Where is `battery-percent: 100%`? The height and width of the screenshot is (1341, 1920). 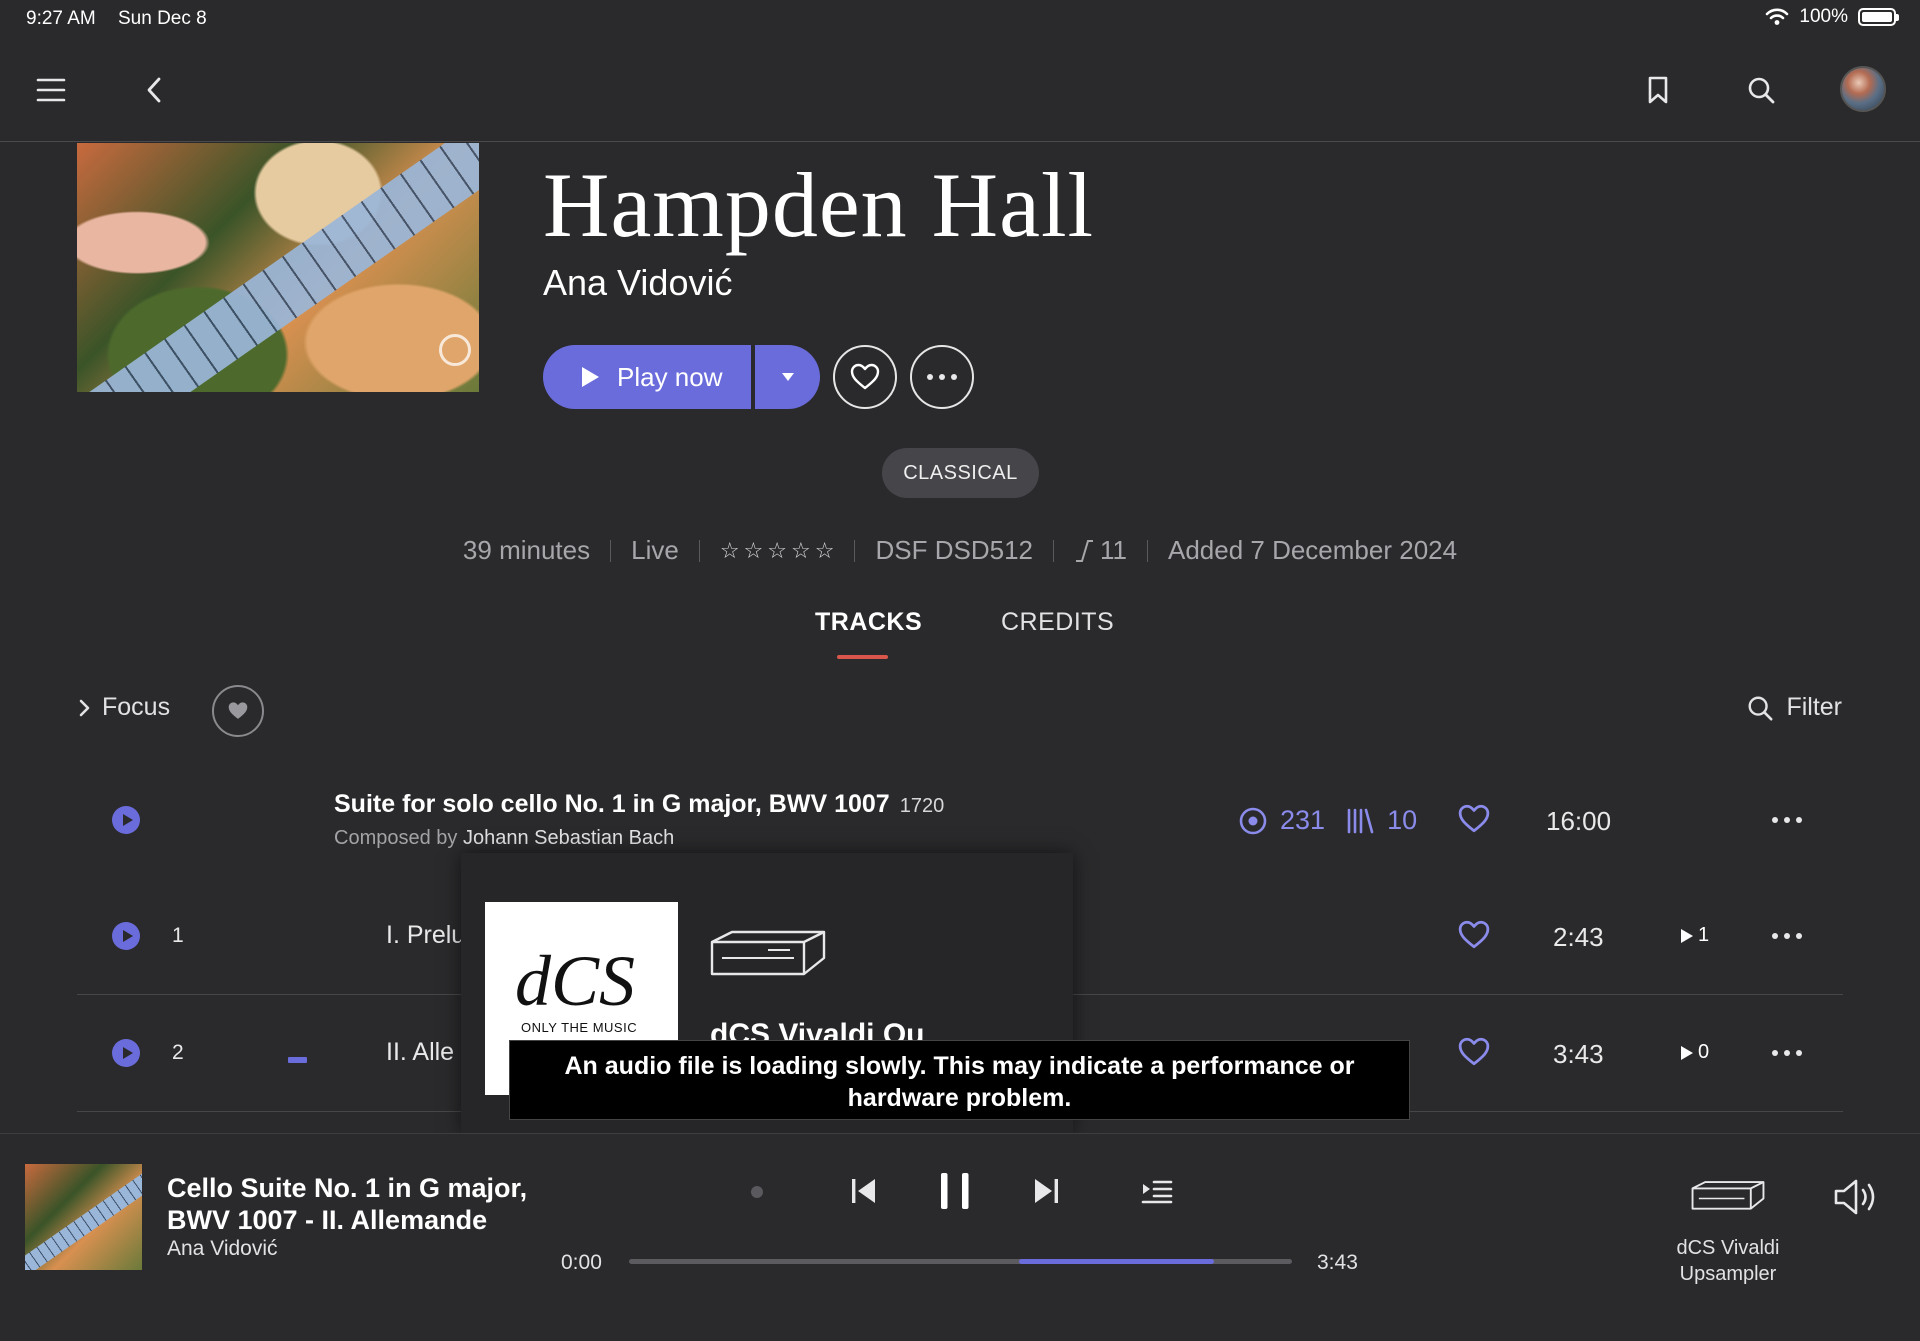
battery-percent: 100% is located at coordinates (1823, 16).